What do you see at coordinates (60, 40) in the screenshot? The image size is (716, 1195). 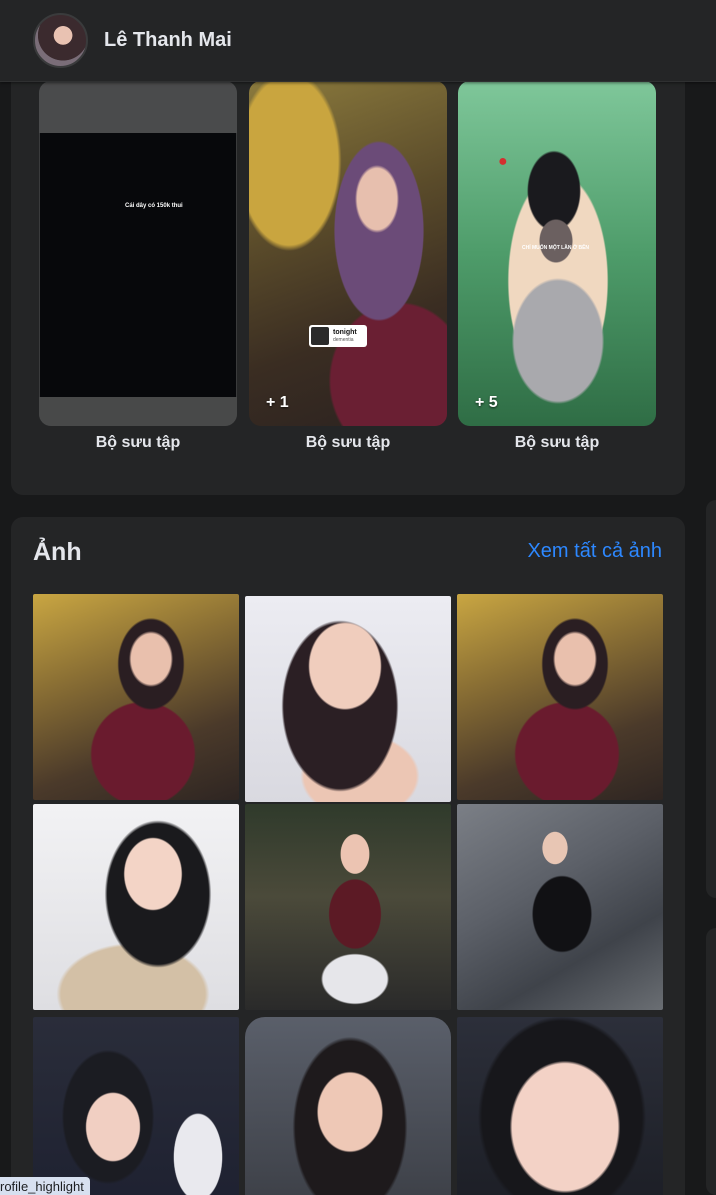 I see `avatar` at bounding box center [60, 40].